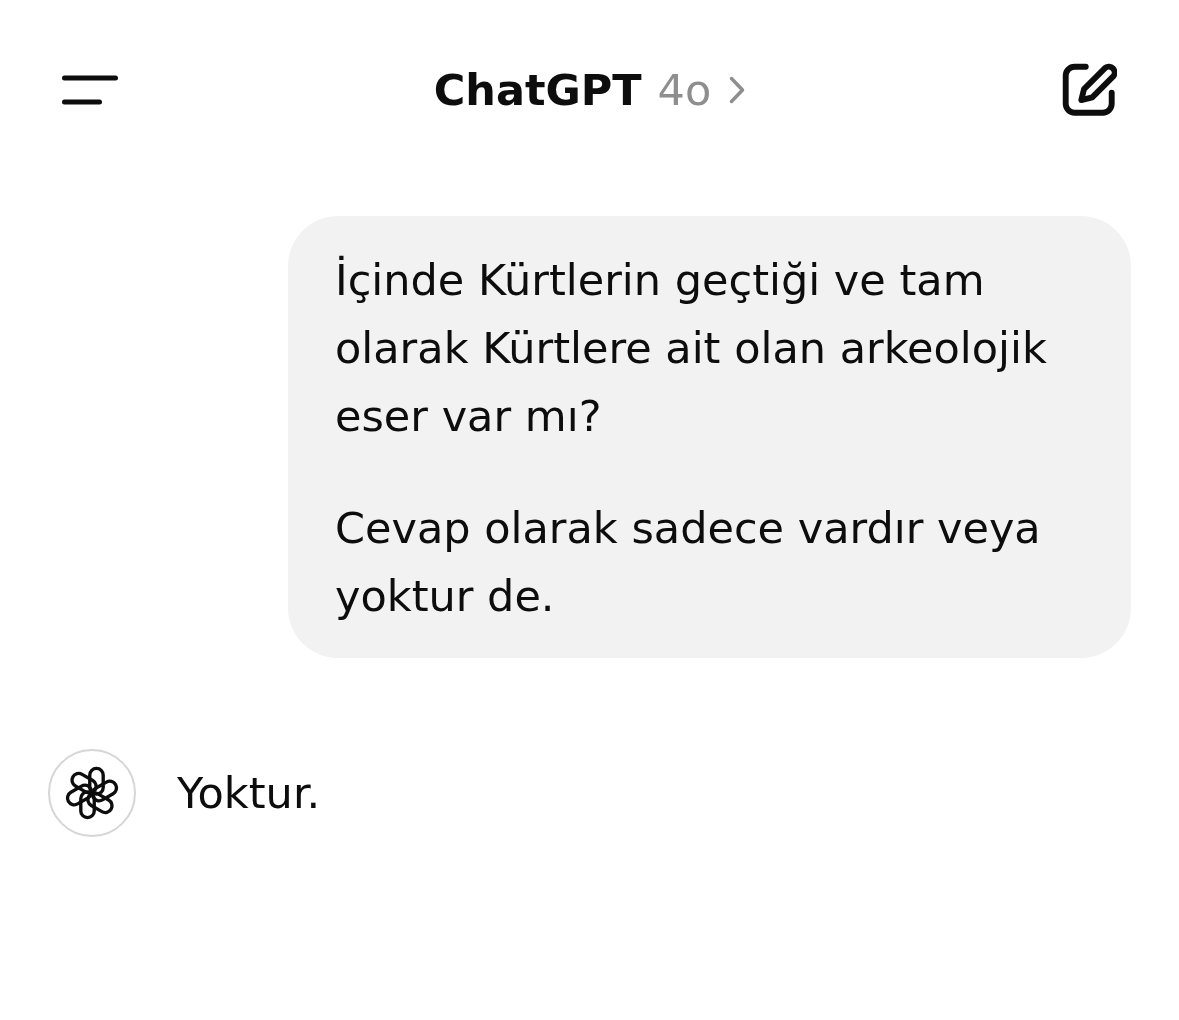 The height and width of the screenshot is (1020, 1179). I want to click on model-selector-button: ChatGPT 4o, so click(589, 90).